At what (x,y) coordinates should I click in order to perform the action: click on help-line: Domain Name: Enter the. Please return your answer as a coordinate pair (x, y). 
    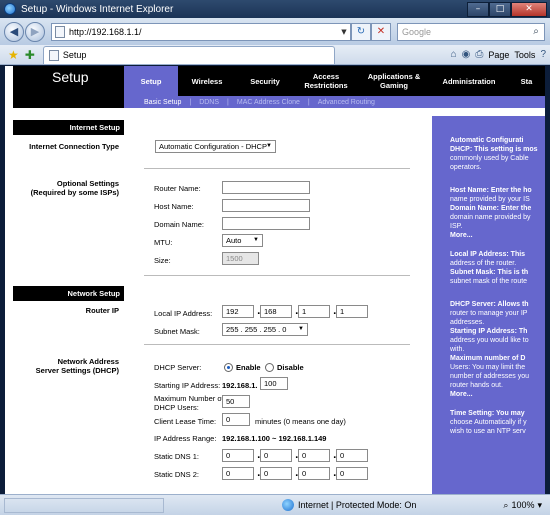
    Looking at the image, I should click on (491, 208).